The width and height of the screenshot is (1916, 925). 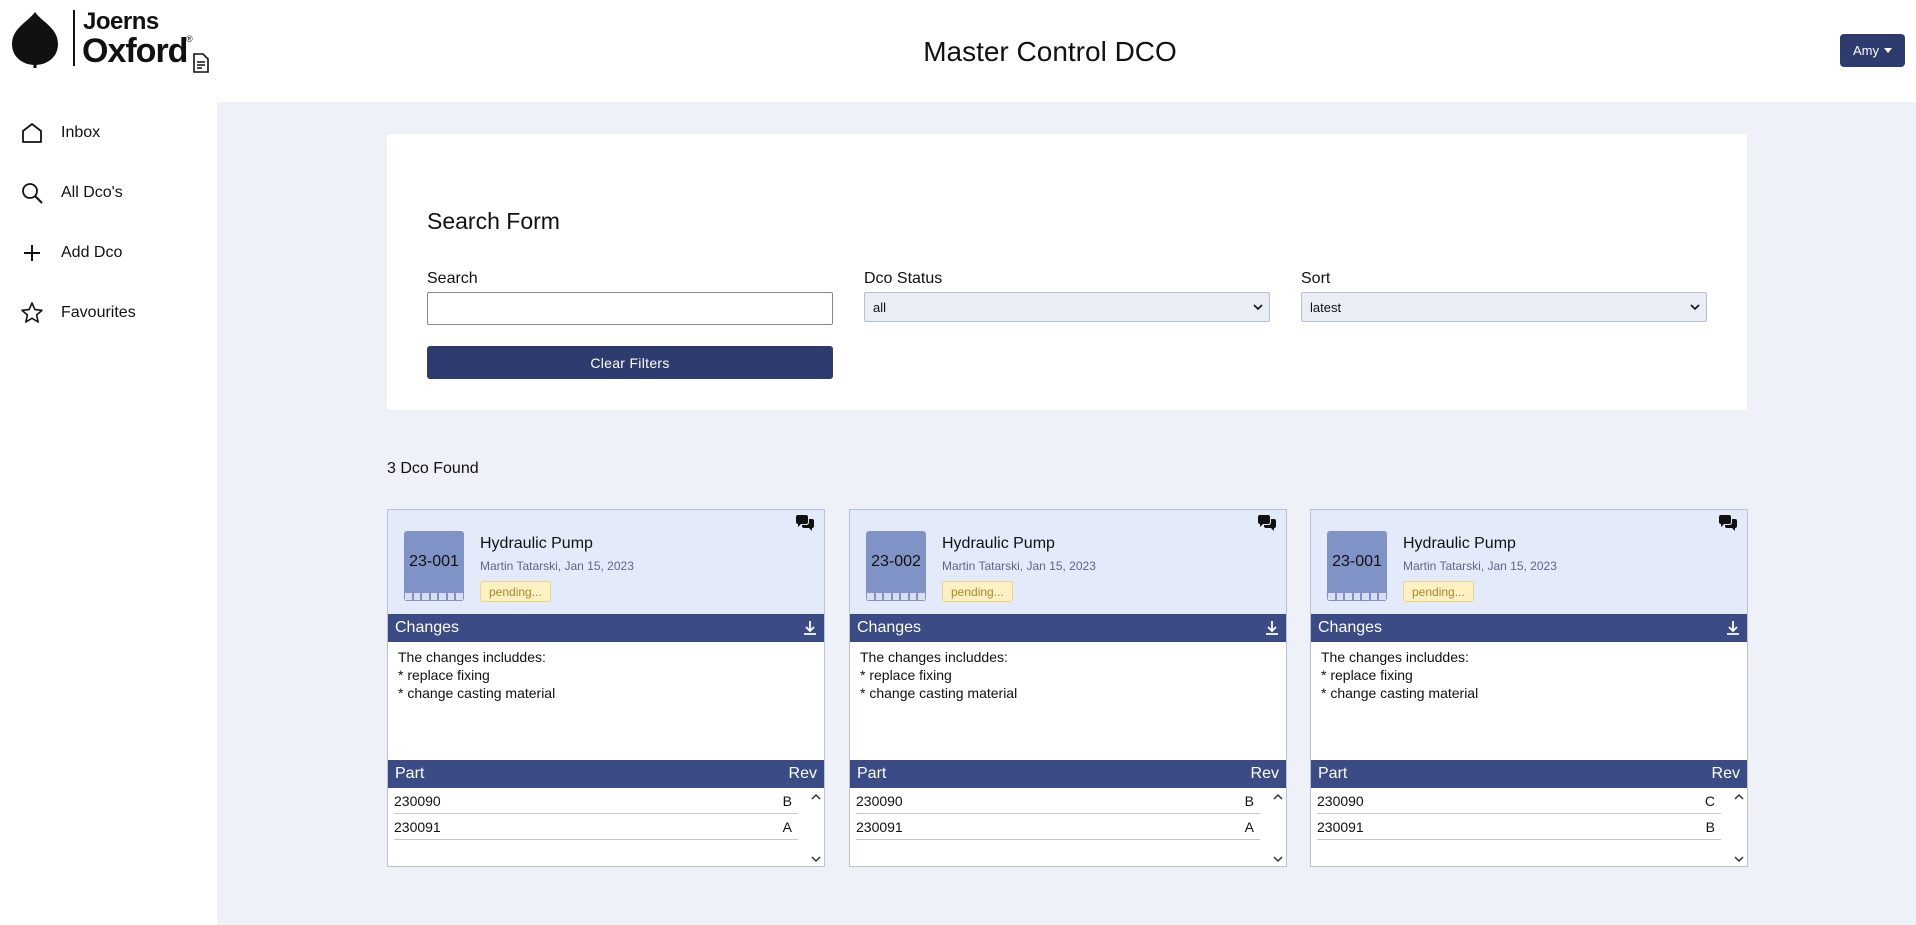 I want to click on sidebar-item-inbox: Inbox, so click(x=60, y=133).